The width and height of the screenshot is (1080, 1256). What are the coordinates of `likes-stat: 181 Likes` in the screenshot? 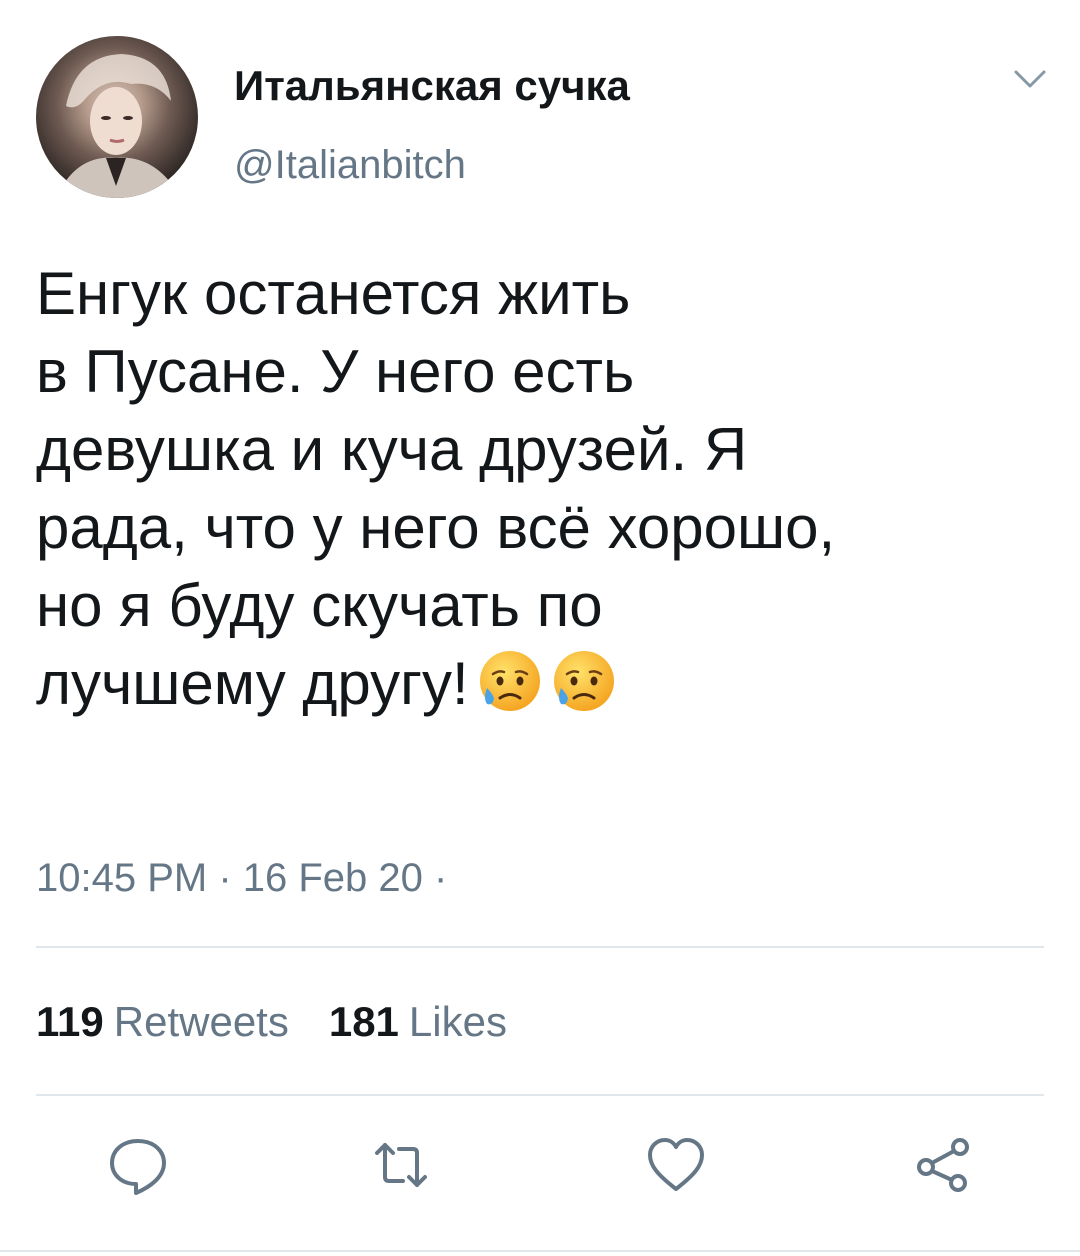 It's located at (418, 1021).